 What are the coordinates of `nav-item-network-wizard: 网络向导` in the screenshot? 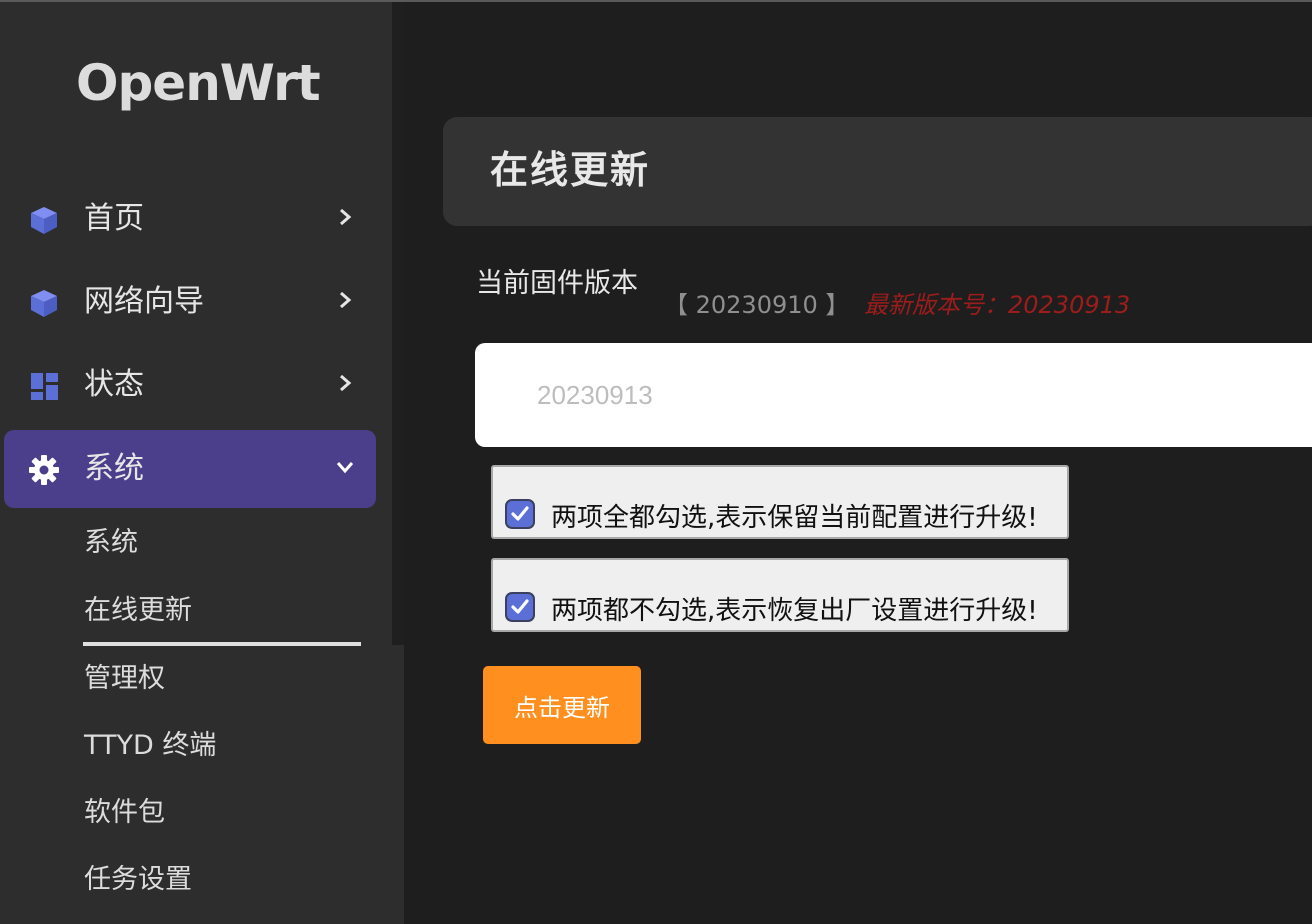 It's located at (190, 302).